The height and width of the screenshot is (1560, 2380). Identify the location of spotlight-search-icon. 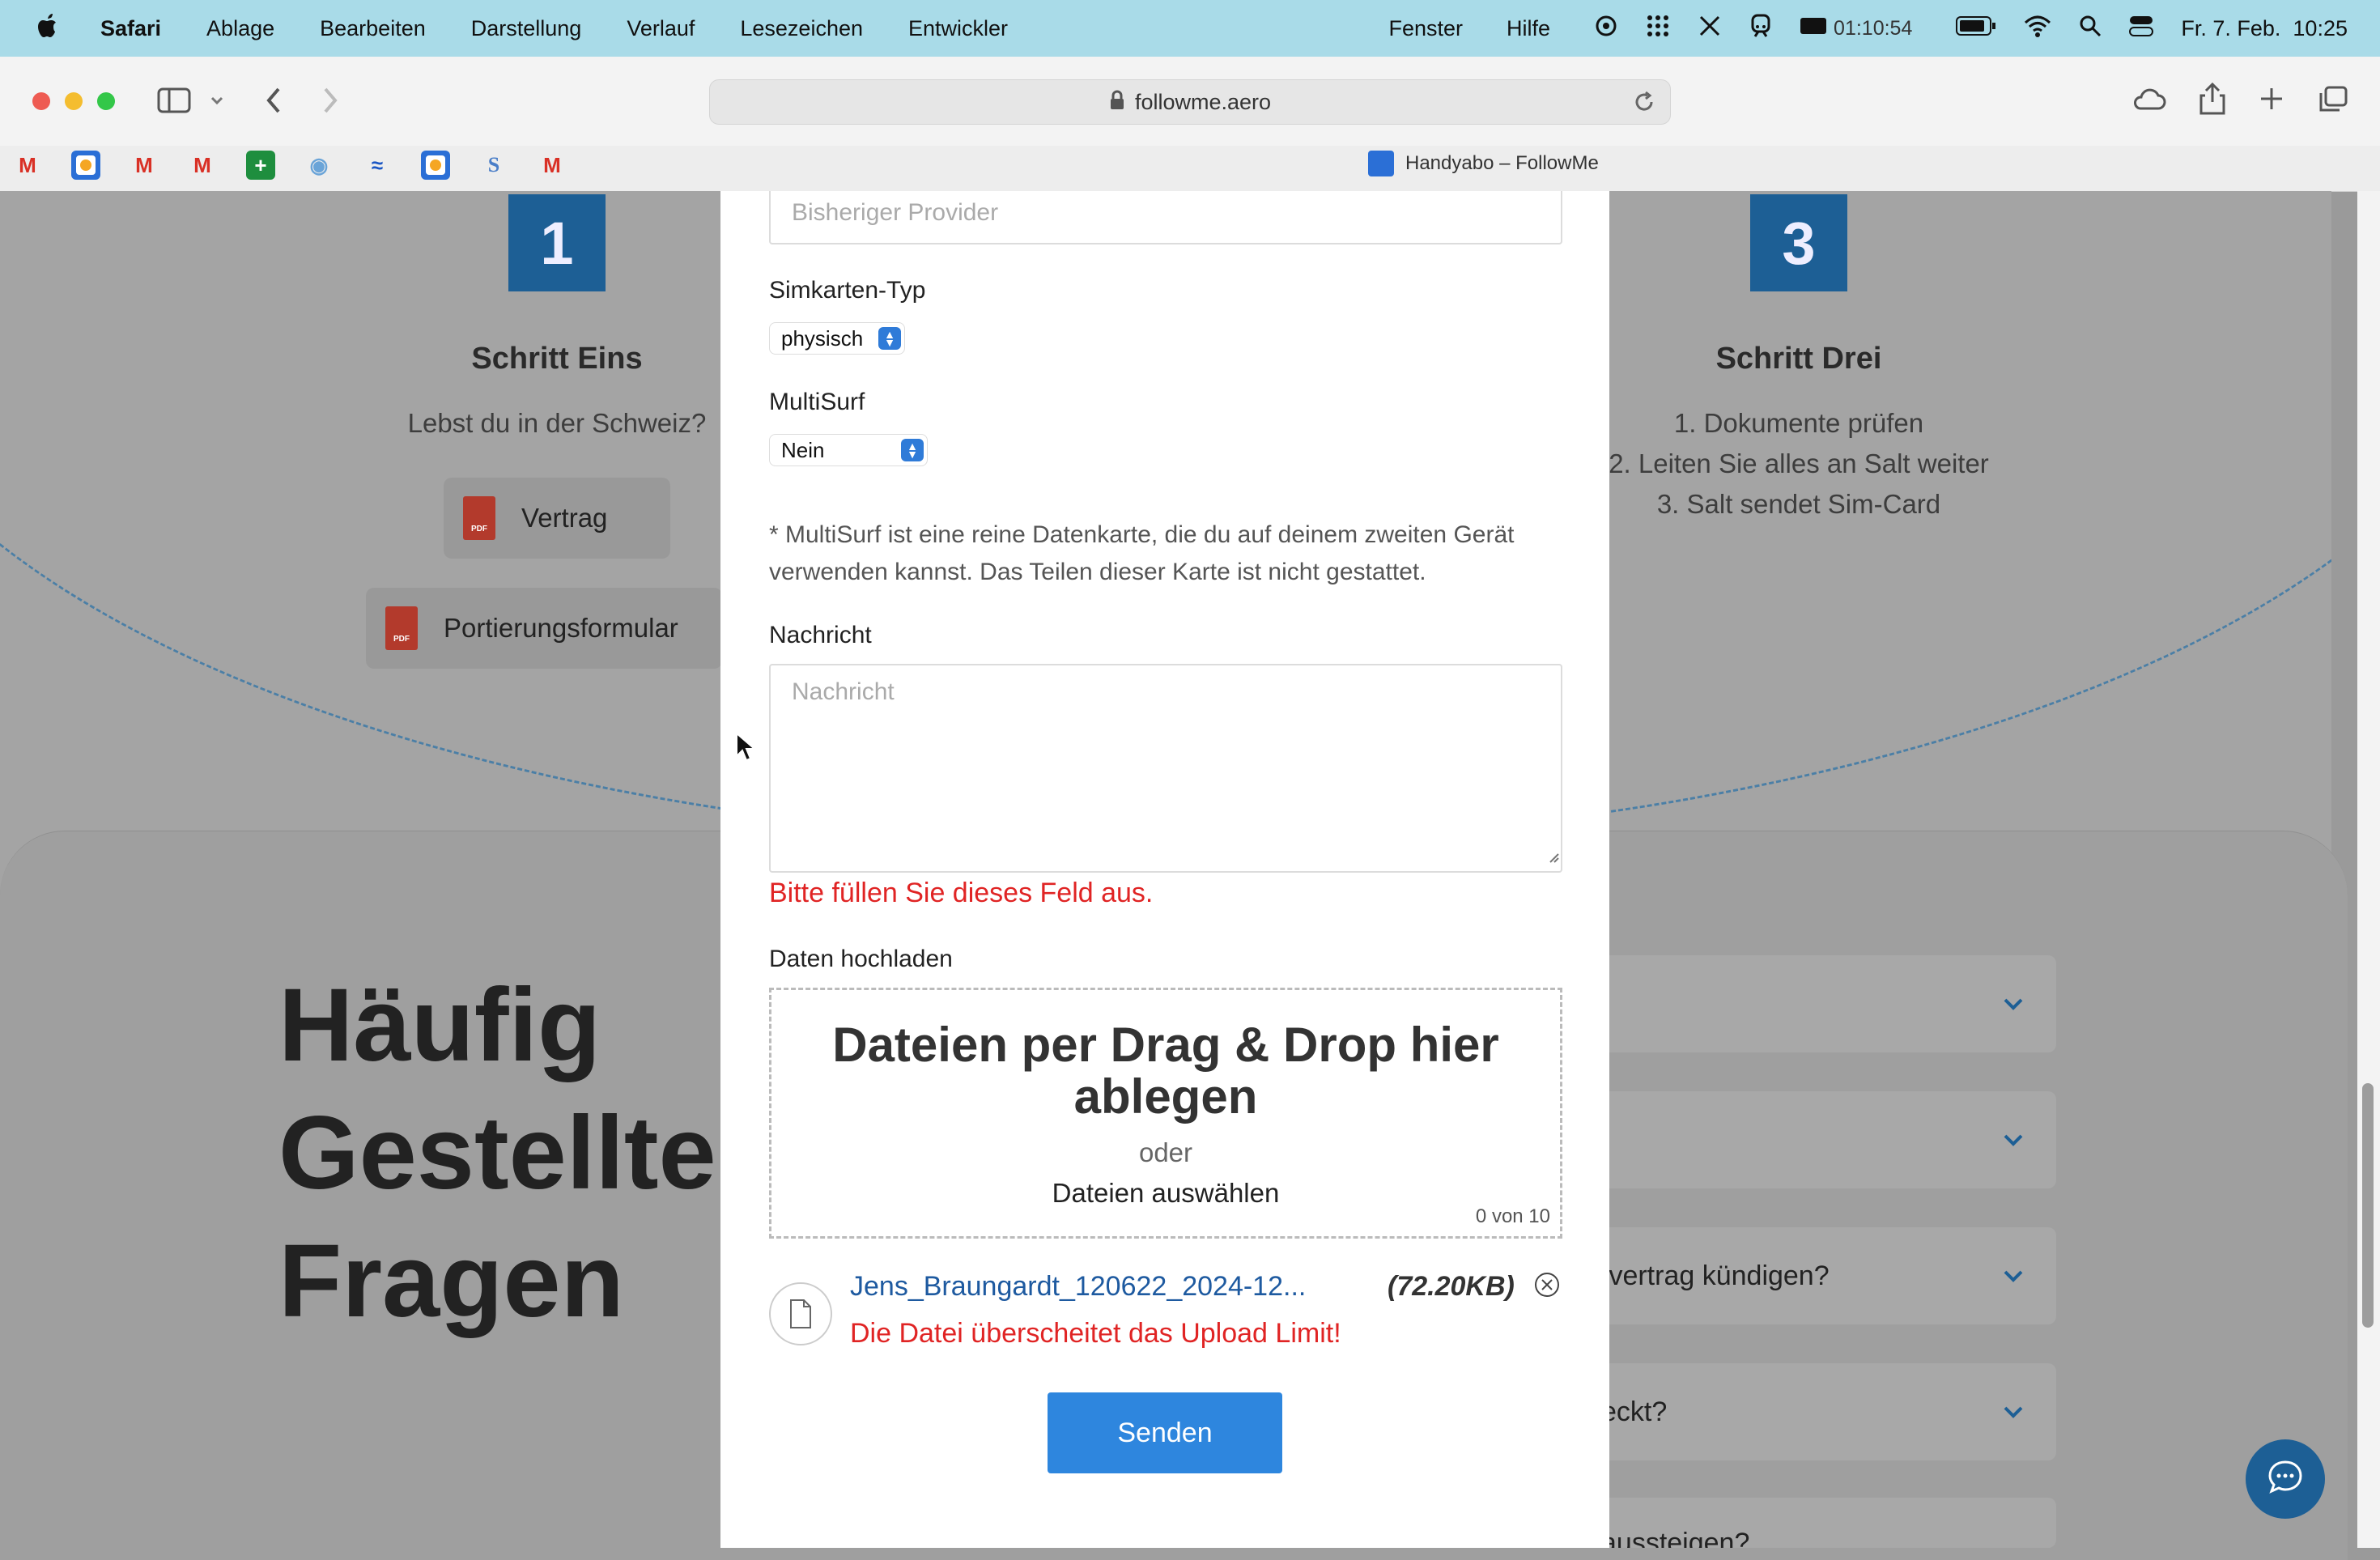
(2090, 29).